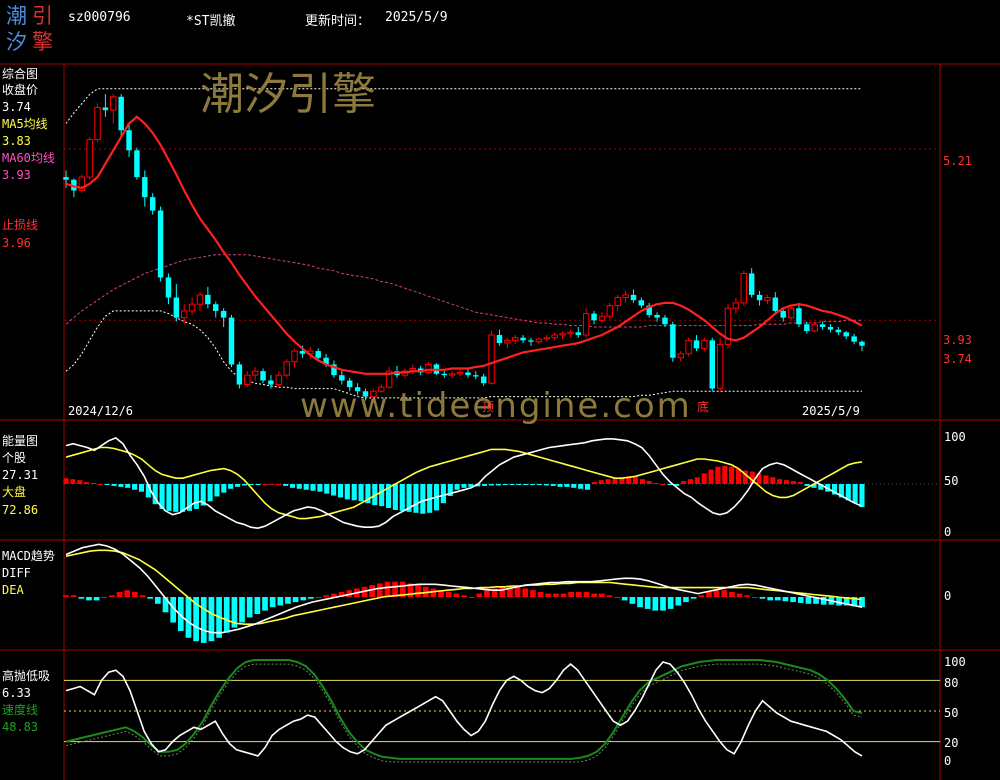 This screenshot has height=780, width=1000. What do you see at coordinates (20, 90) in the screenshot?
I see `close-label: 收盘价` at bounding box center [20, 90].